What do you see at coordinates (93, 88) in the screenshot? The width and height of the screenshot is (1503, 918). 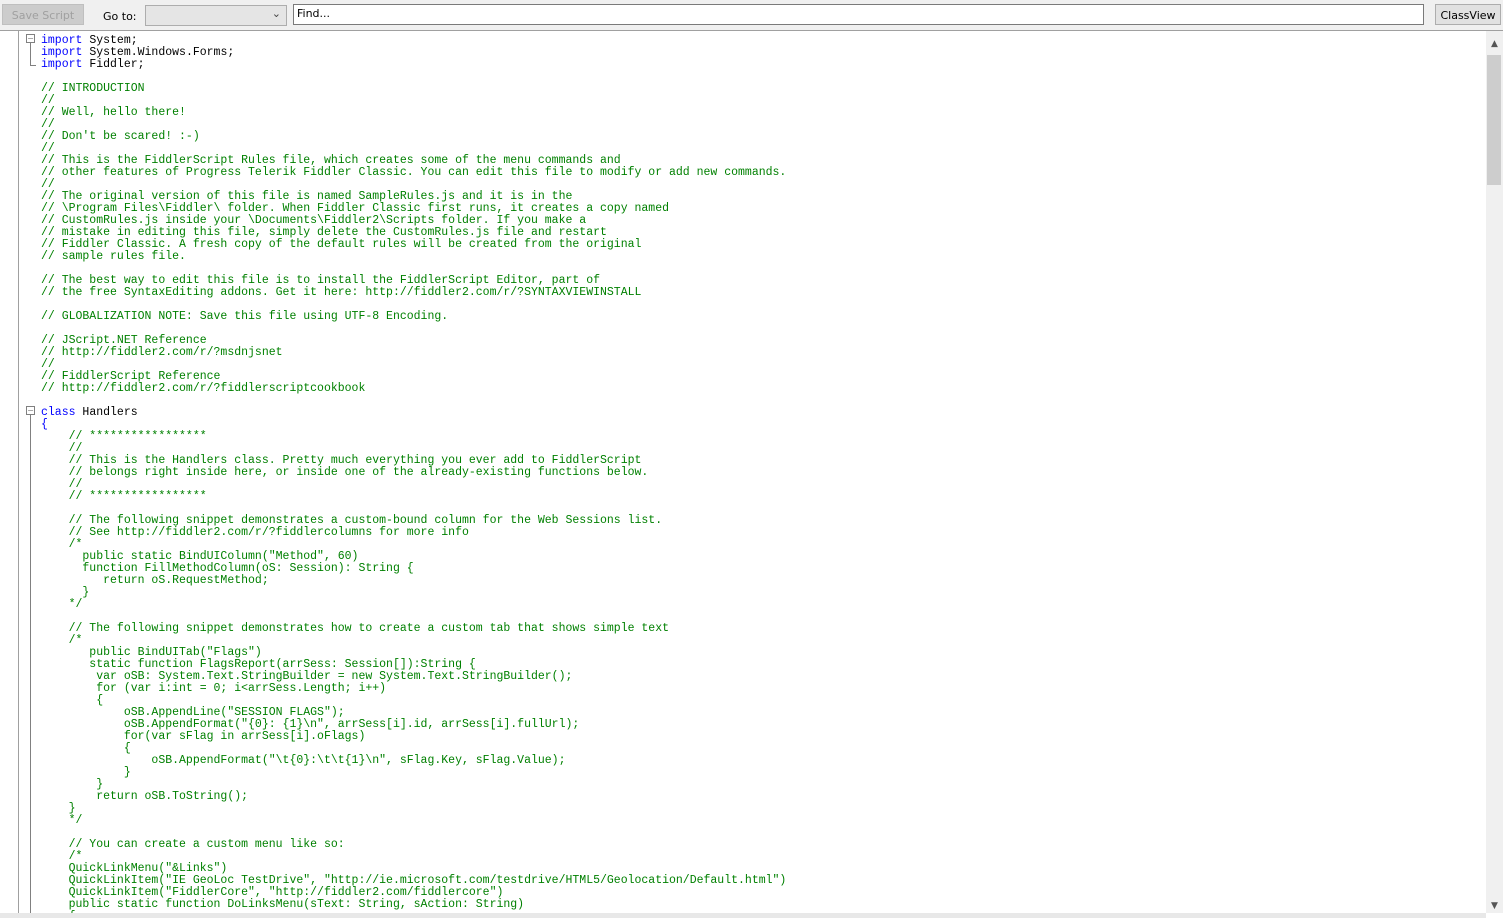 I see `code-comment: // INTRODUCTION` at bounding box center [93, 88].